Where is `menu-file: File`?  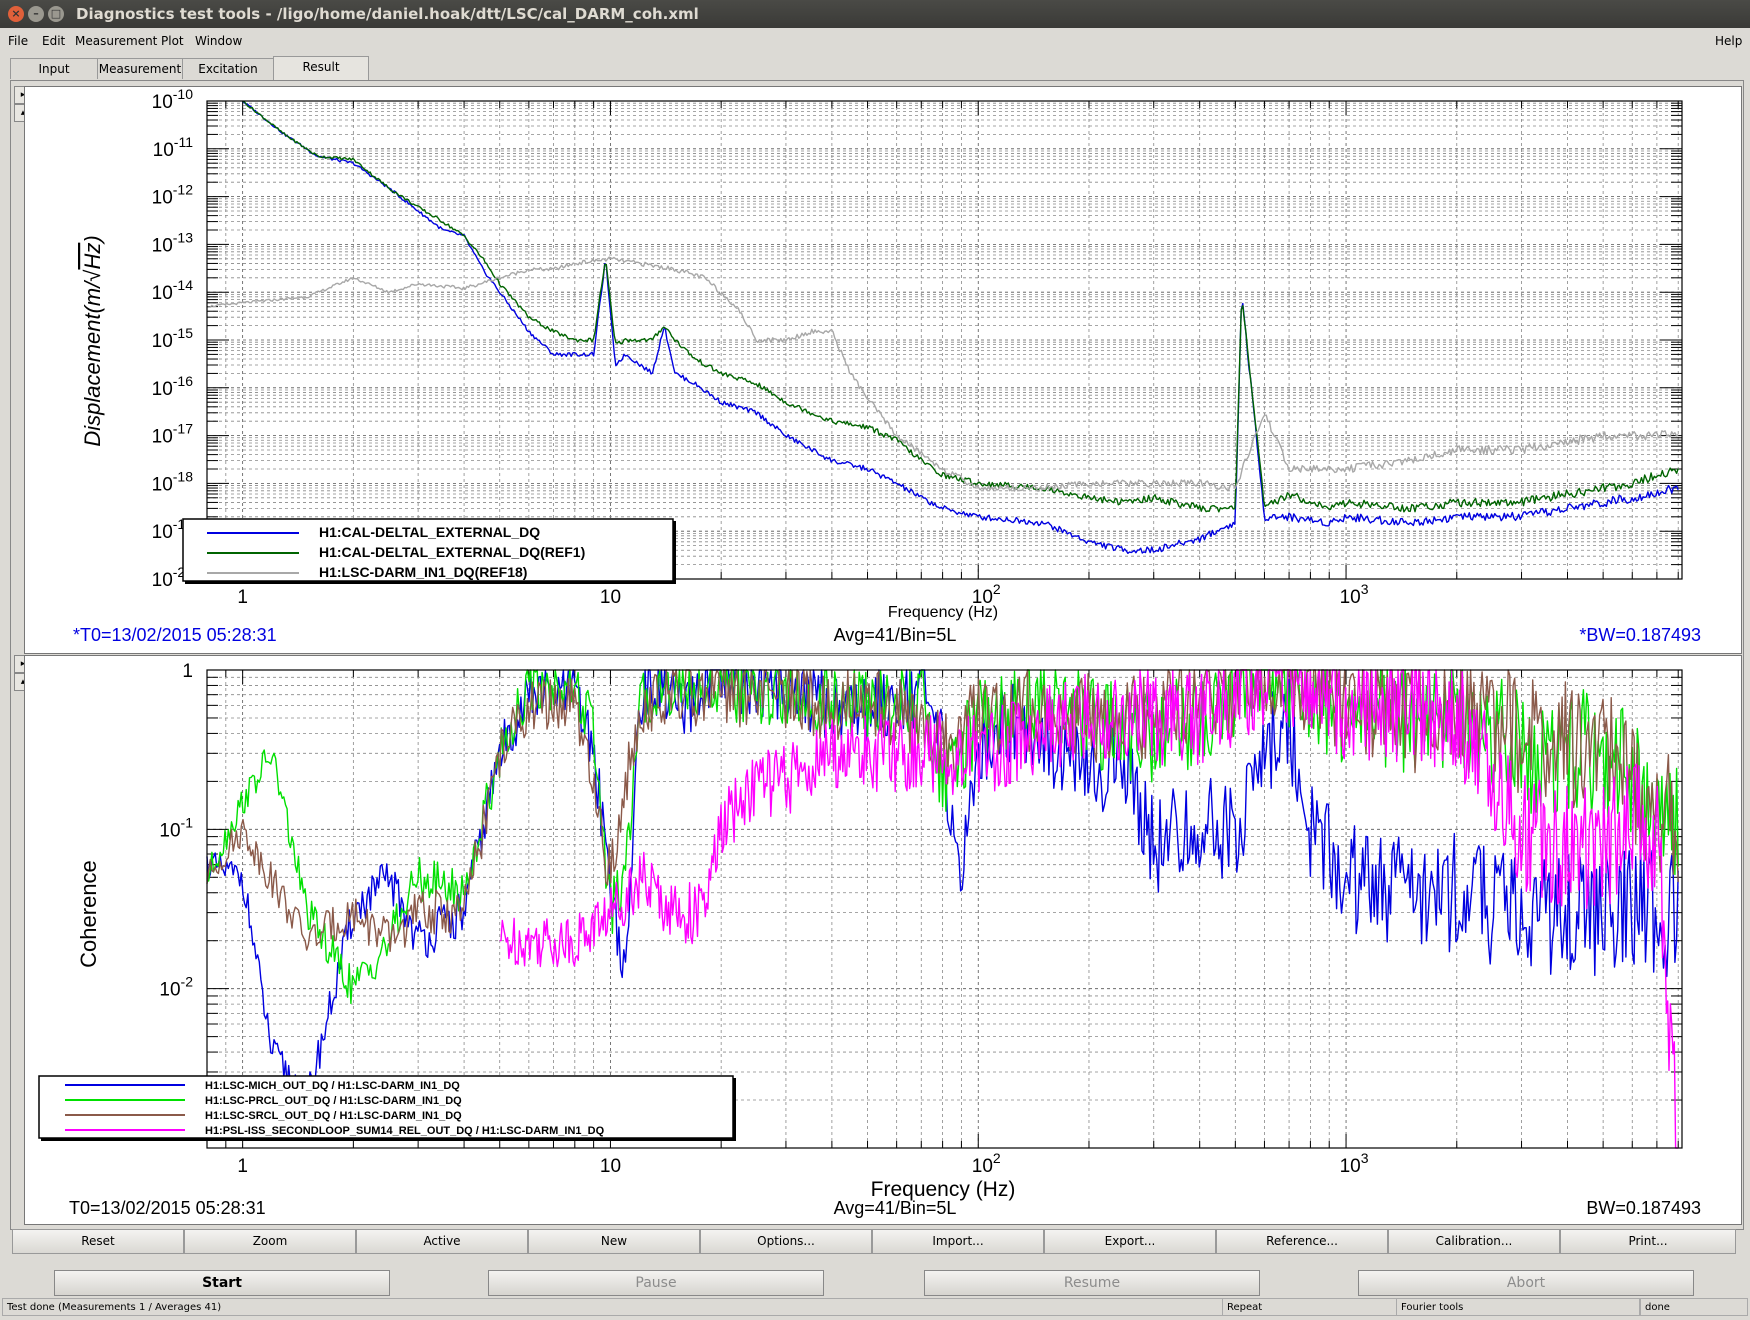
menu-file: File is located at coordinates (18, 41).